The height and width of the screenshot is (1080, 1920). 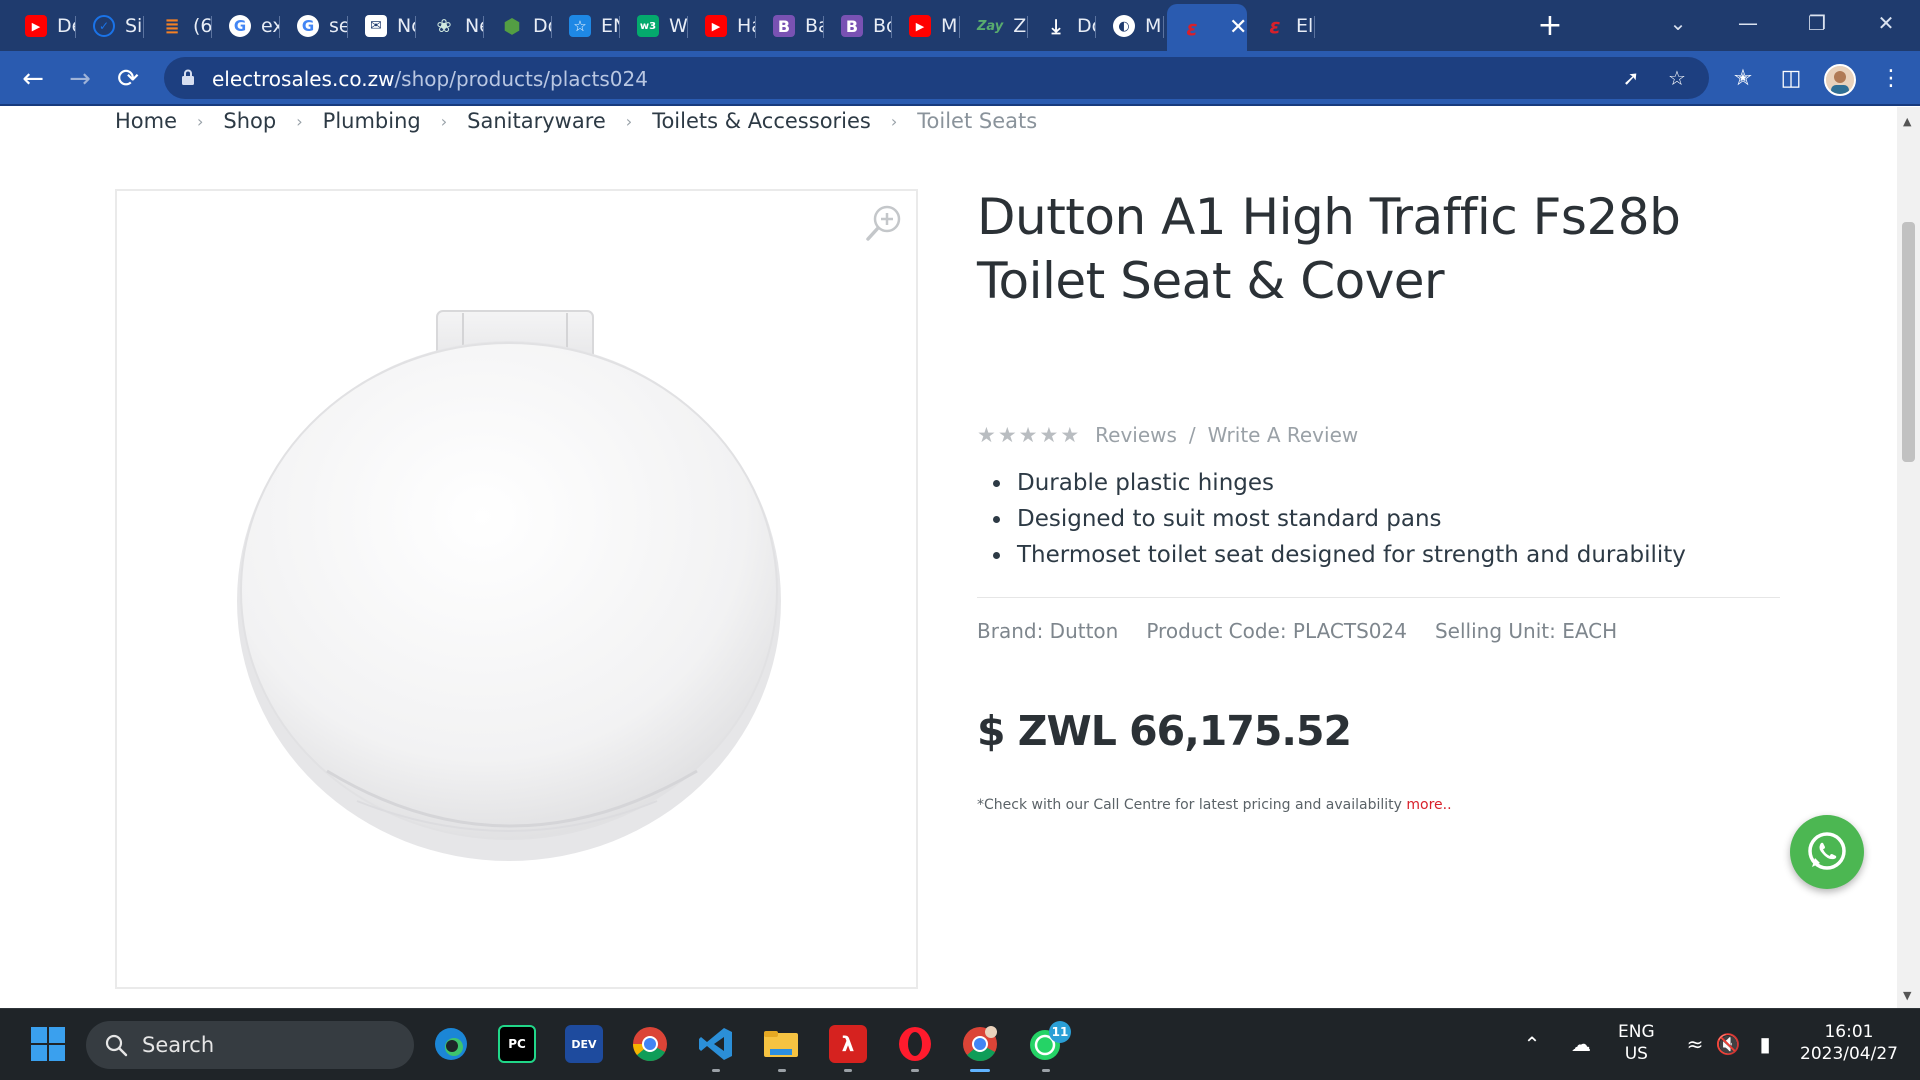 I want to click on restore-button: ❐, so click(x=1817, y=23).